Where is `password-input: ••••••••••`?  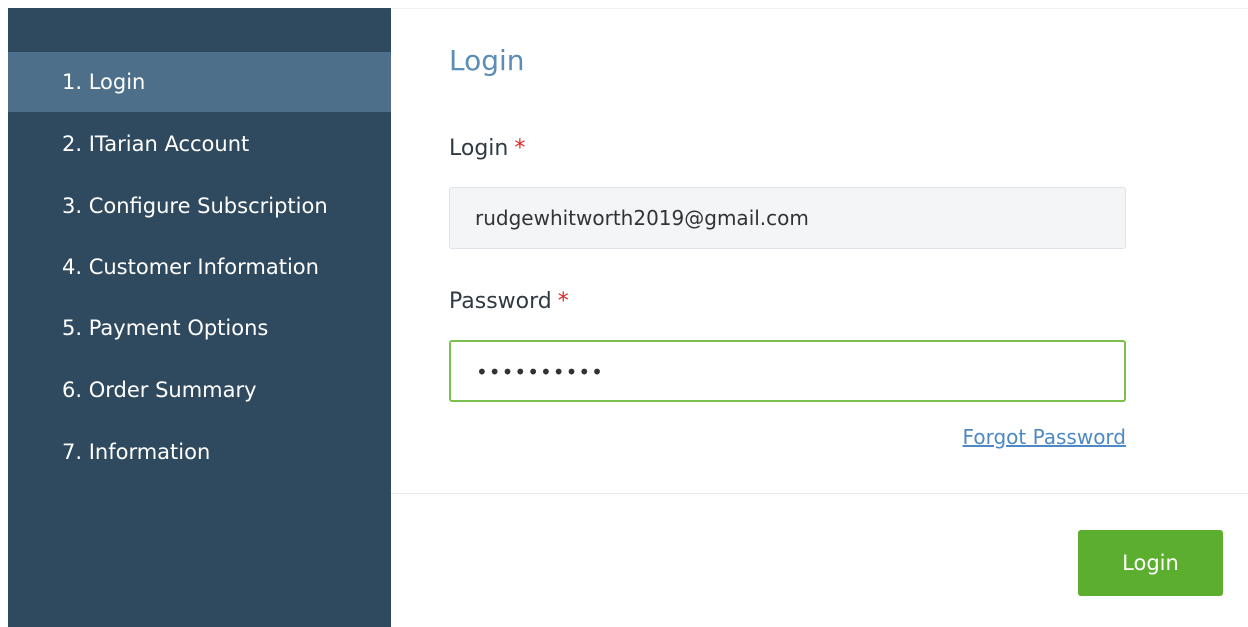
password-input: •••••••••• is located at coordinates (787, 371).